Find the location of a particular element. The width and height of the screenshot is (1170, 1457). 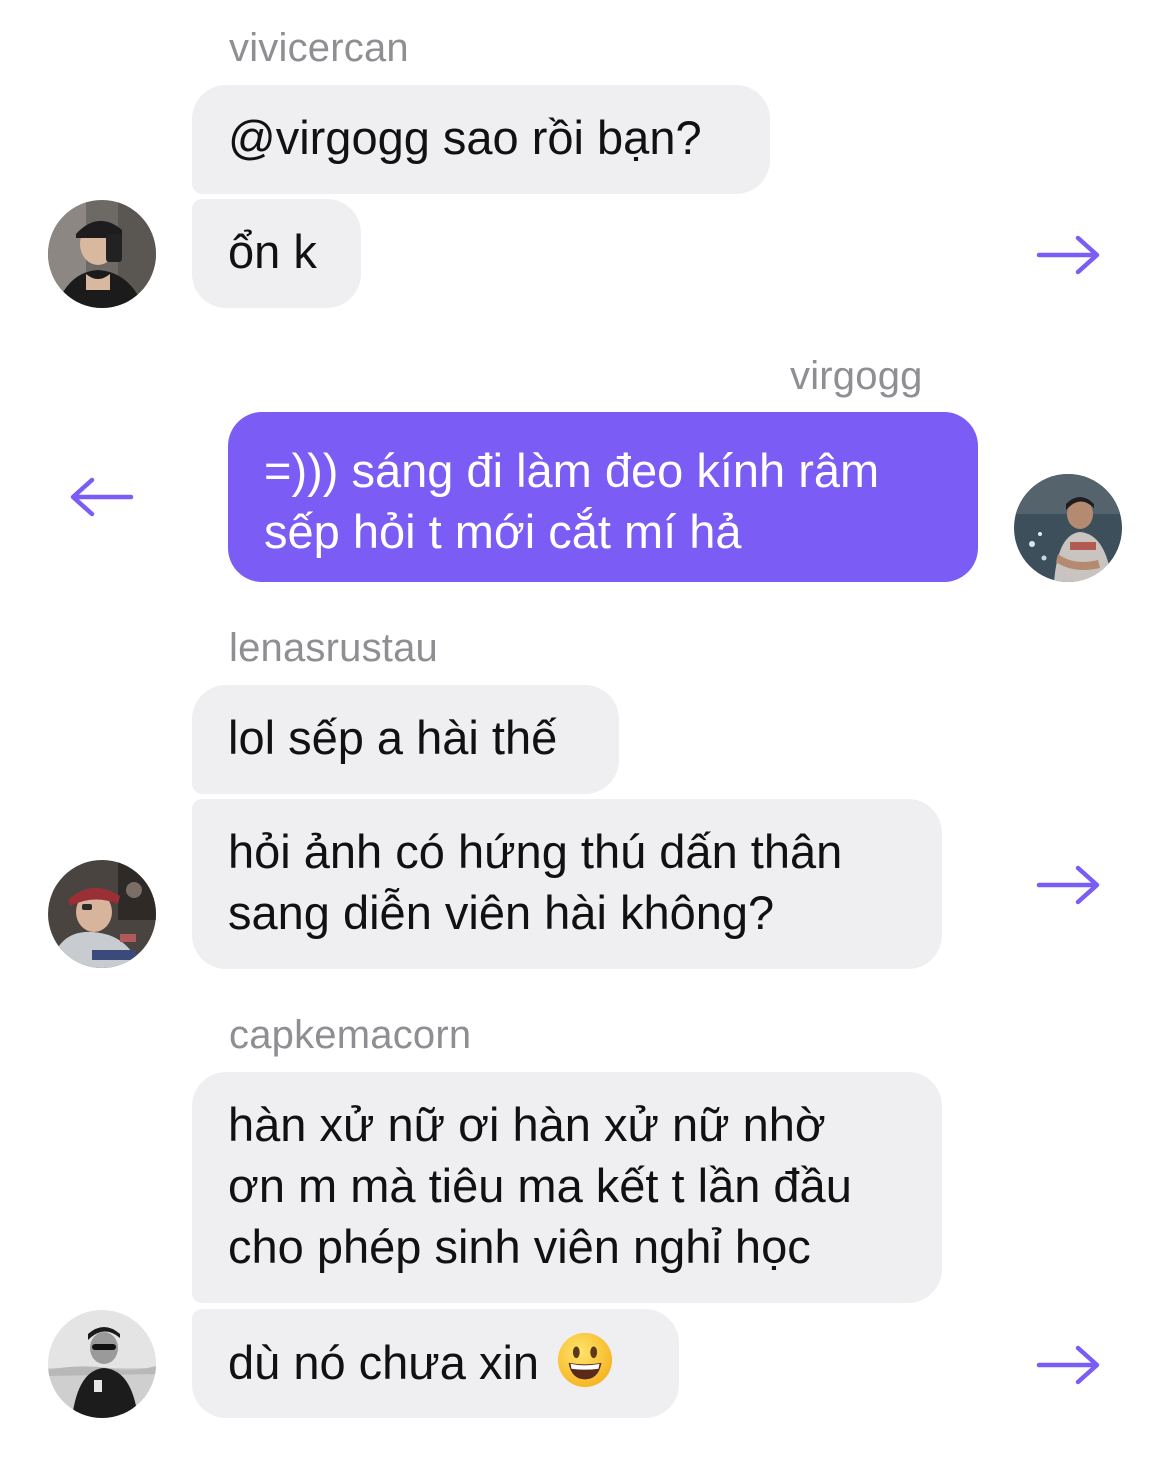

message-text: dù nó chưa xin is located at coordinates (384, 1362).